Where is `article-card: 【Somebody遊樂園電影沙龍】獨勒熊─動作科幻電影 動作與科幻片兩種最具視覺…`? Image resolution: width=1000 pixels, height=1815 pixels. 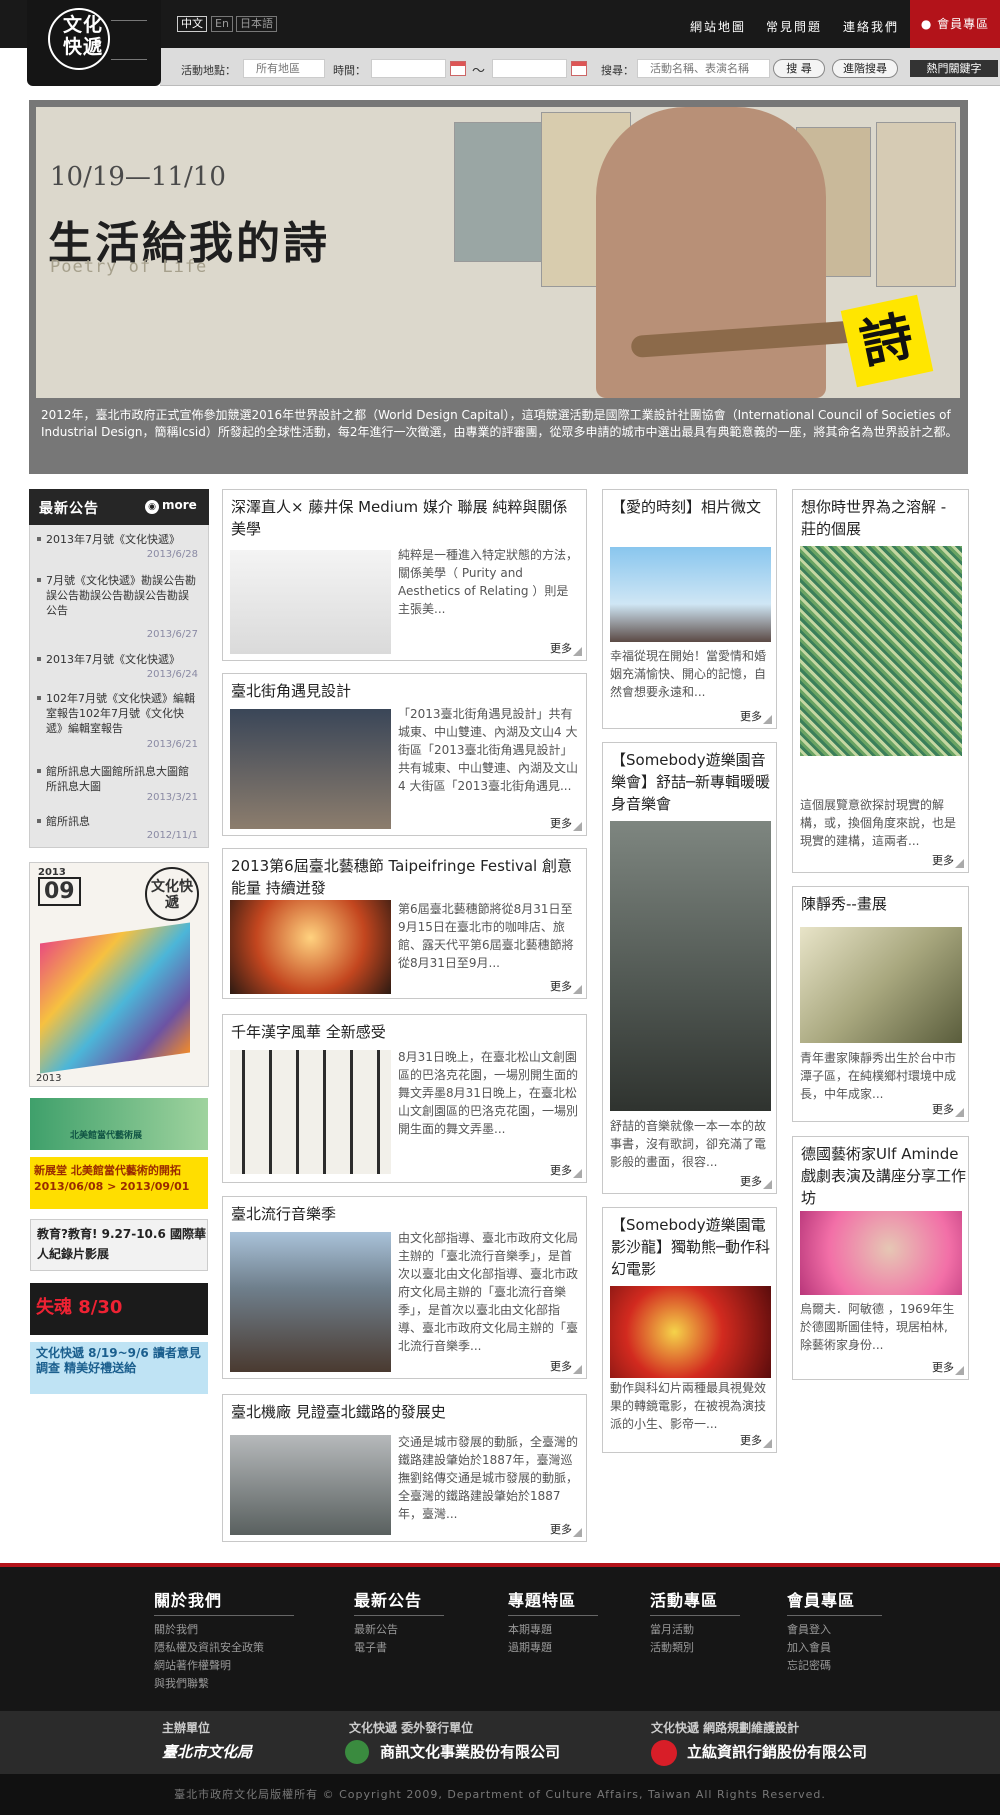 article-card: 【Somebody遊樂園電影沙龍】獨勒熊─動作科幻電影 動作與科幻片兩種最具視覺… is located at coordinates (689, 1330).